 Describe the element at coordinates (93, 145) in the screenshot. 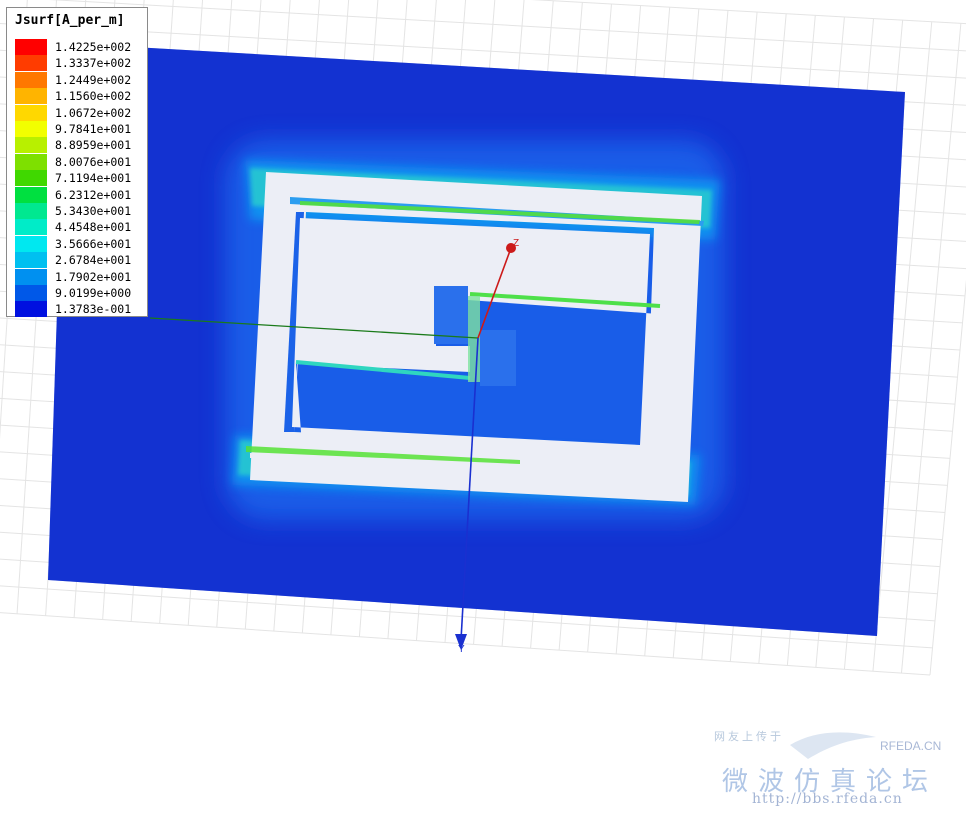

I see `legend-value: 8.8959e+001` at that location.